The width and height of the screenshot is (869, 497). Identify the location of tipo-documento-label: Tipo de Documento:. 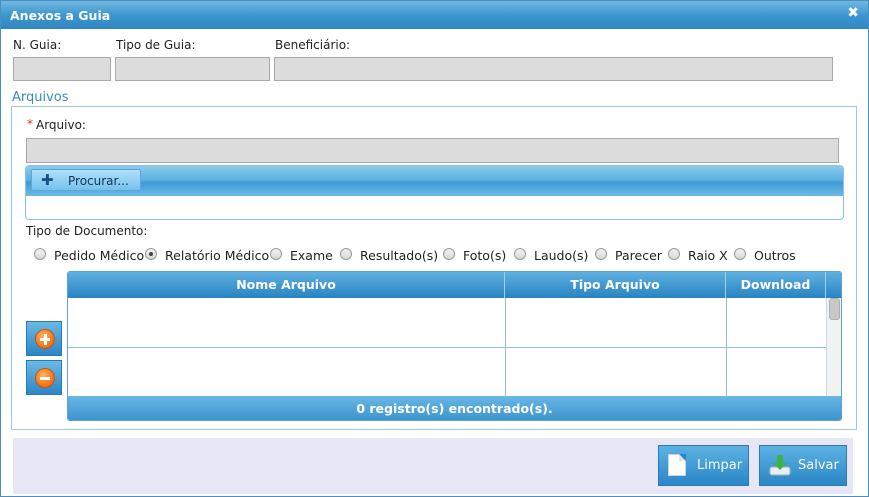
(87, 231).